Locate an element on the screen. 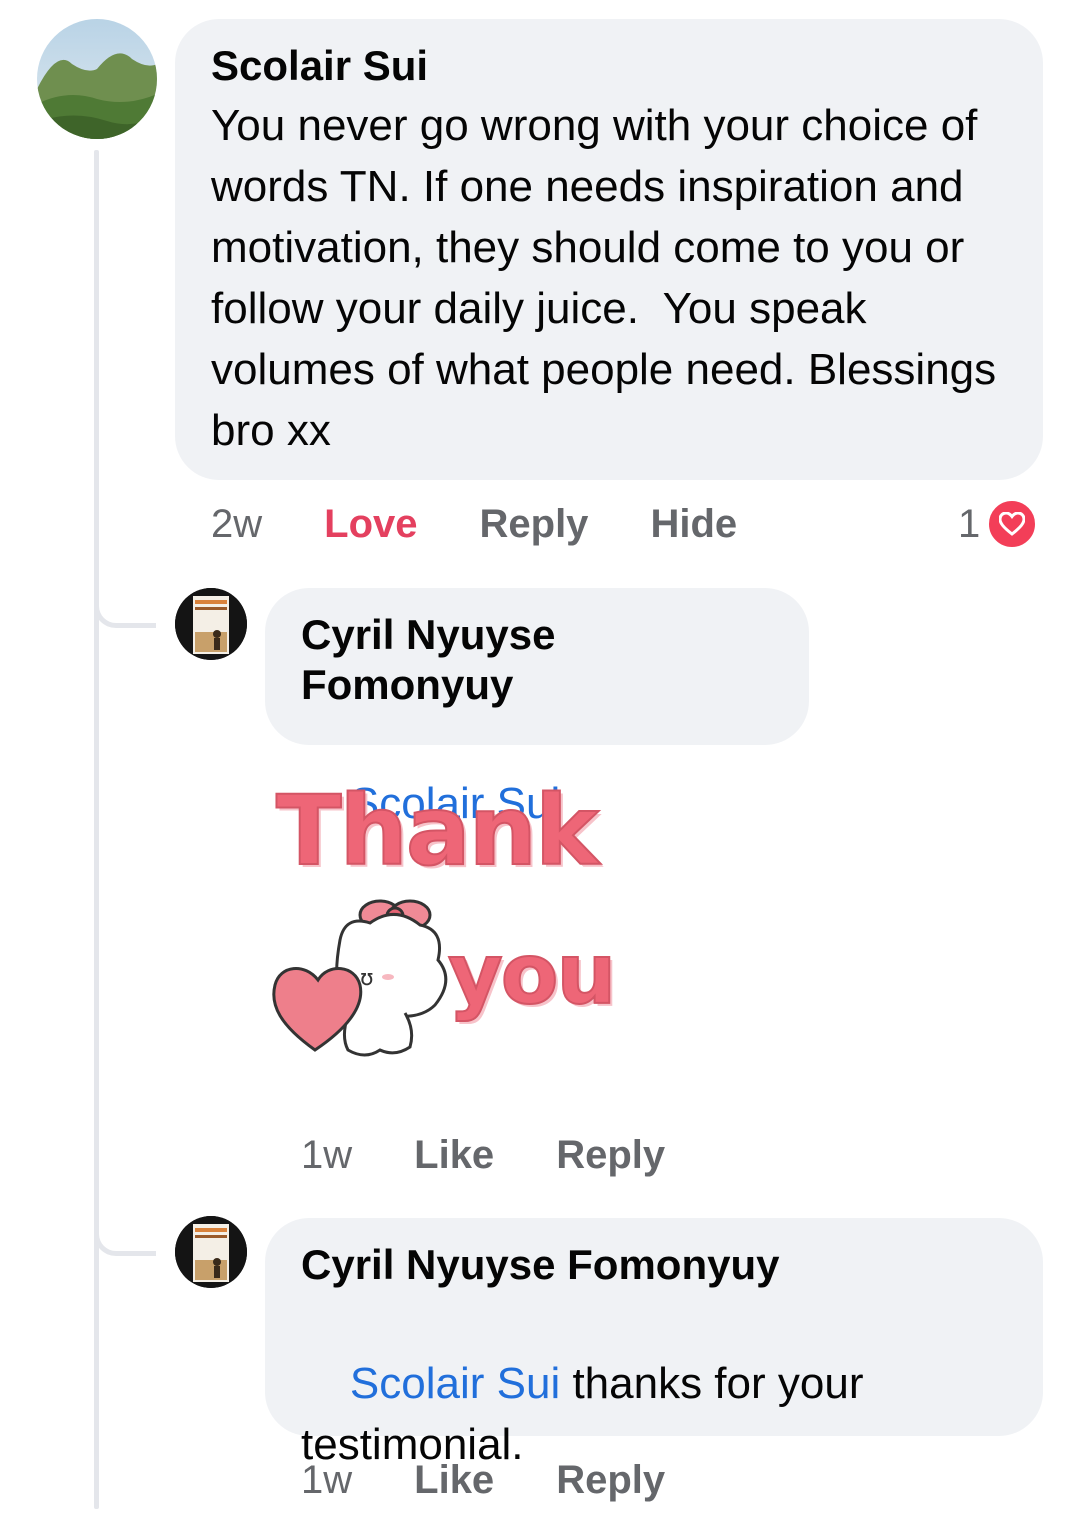 The width and height of the screenshot is (1080, 1536). sticker-text: you is located at coordinates (532, 974).